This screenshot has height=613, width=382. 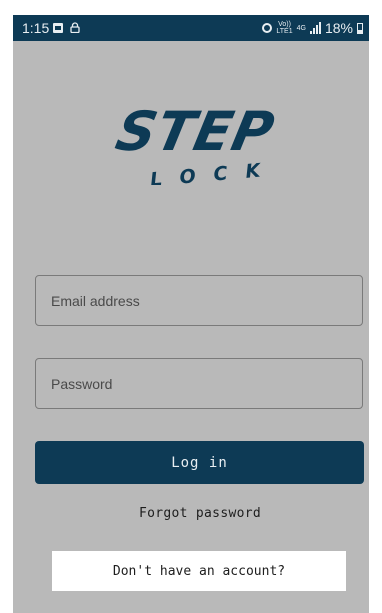 I want to click on password-field, so click(x=199, y=383).